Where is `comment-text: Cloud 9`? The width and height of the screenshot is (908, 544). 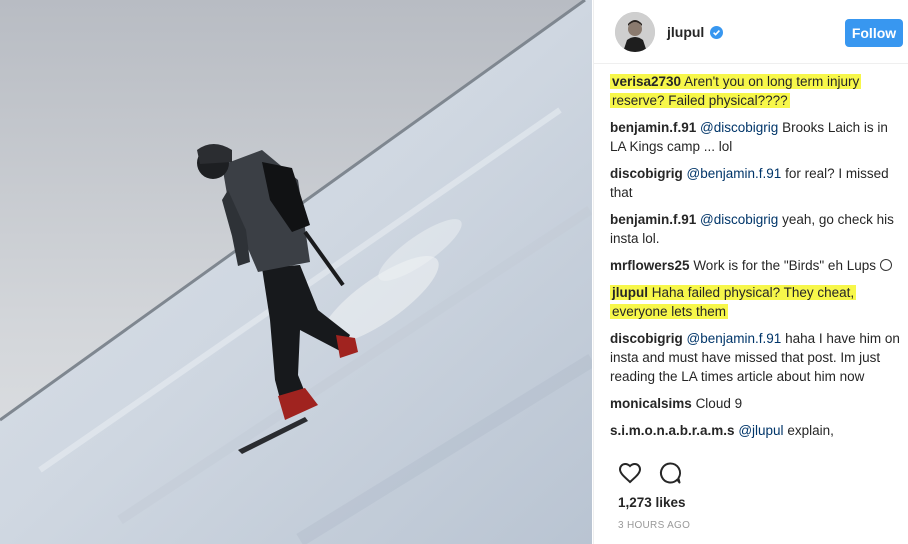 comment-text: Cloud 9 is located at coordinates (719, 403).